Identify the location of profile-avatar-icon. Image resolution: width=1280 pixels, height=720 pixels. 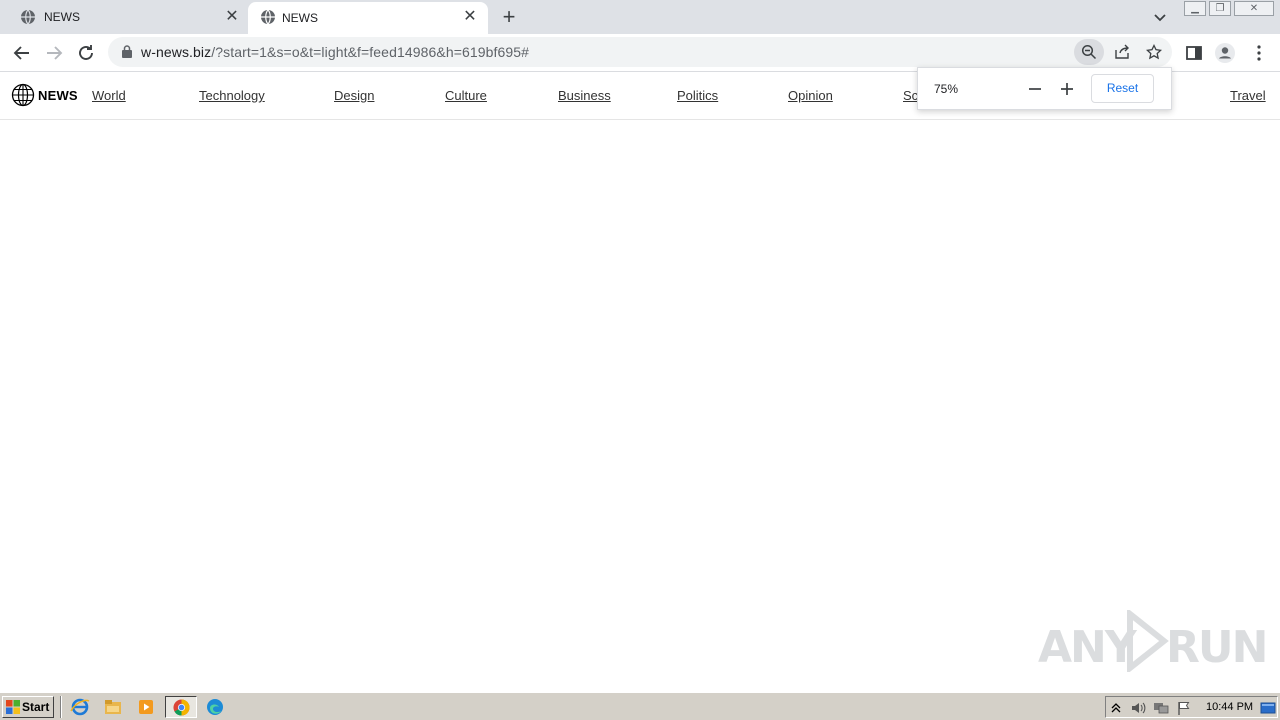
(1225, 53).